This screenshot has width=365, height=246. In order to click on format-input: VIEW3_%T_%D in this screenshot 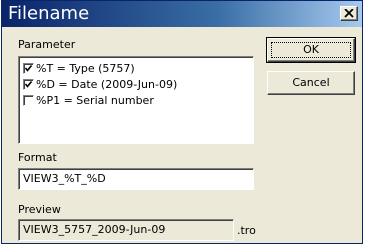, I will do `click(136, 179)`.